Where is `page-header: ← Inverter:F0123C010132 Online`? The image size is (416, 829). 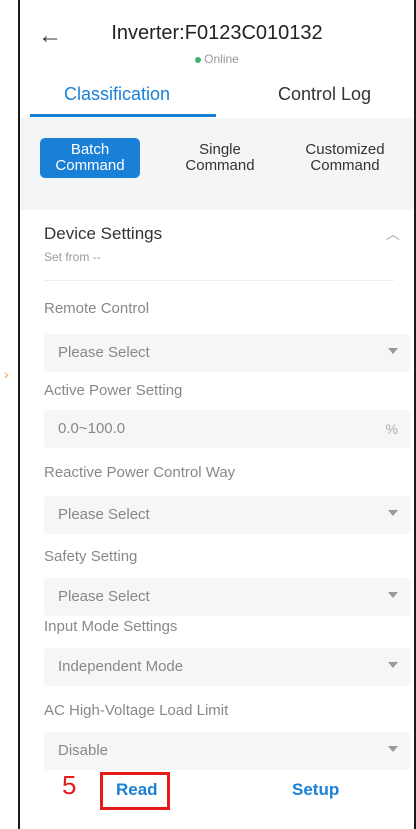 page-header: ← Inverter:F0123C010132 Online is located at coordinates (217, 35).